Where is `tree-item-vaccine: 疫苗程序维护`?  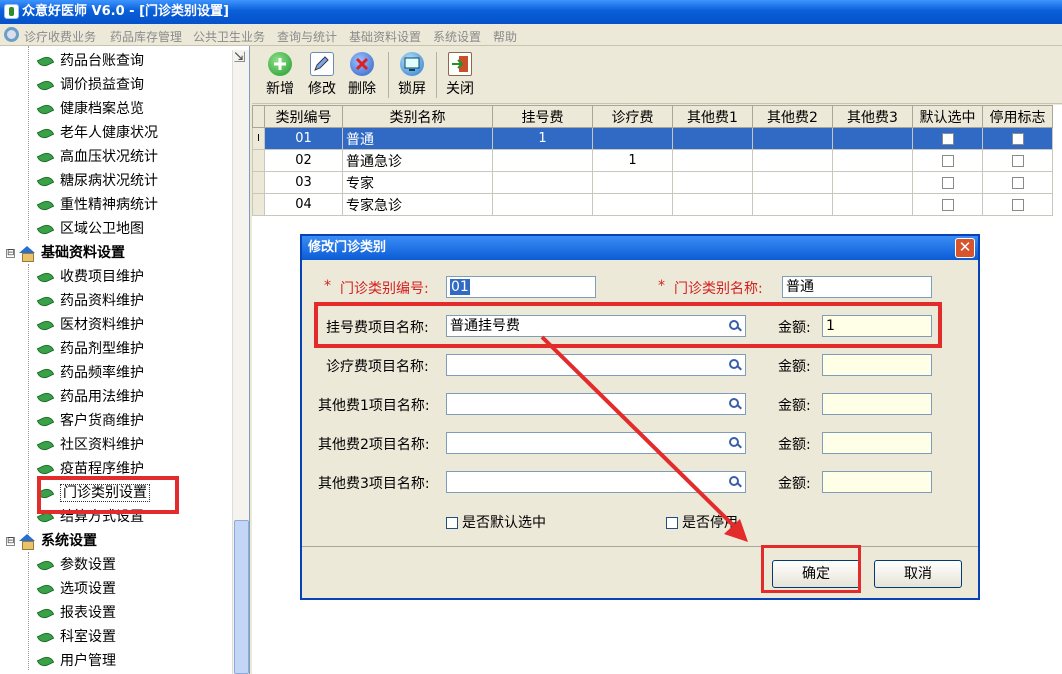
tree-item-vaccine: 疫苗程序维护 is located at coordinates (90, 469).